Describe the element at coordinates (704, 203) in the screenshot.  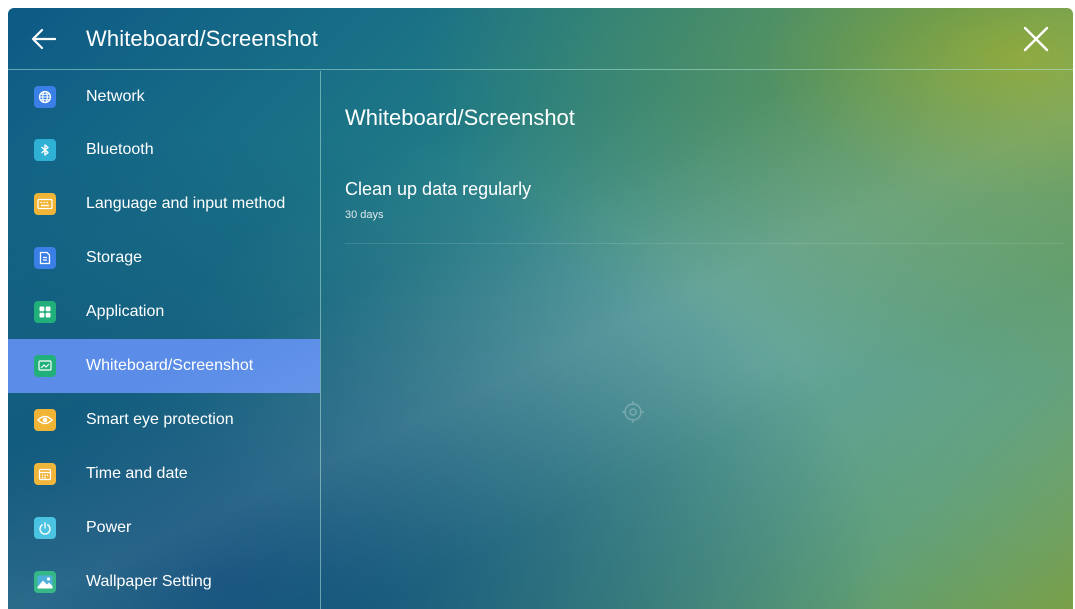
I see `setting-clean-up-data: Clean up data regularly 30 days` at that location.